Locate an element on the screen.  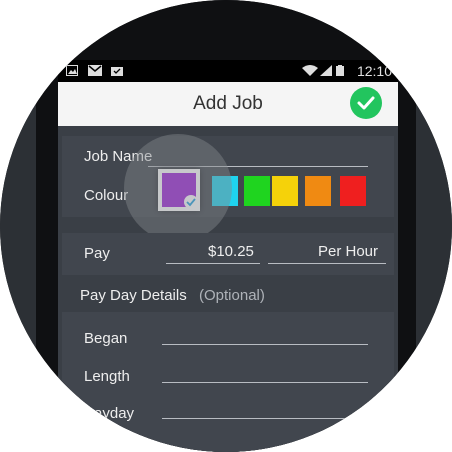
pay-card: Pay $10.25 Per Hour is located at coordinates (228, 254).